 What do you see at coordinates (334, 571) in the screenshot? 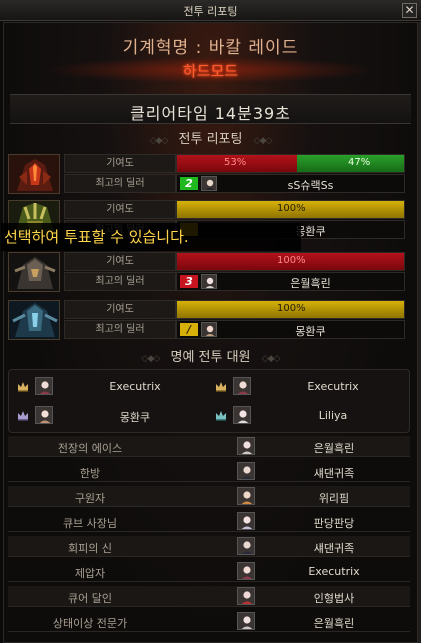
I see `award-winner-name: Executrix` at bounding box center [334, 571].